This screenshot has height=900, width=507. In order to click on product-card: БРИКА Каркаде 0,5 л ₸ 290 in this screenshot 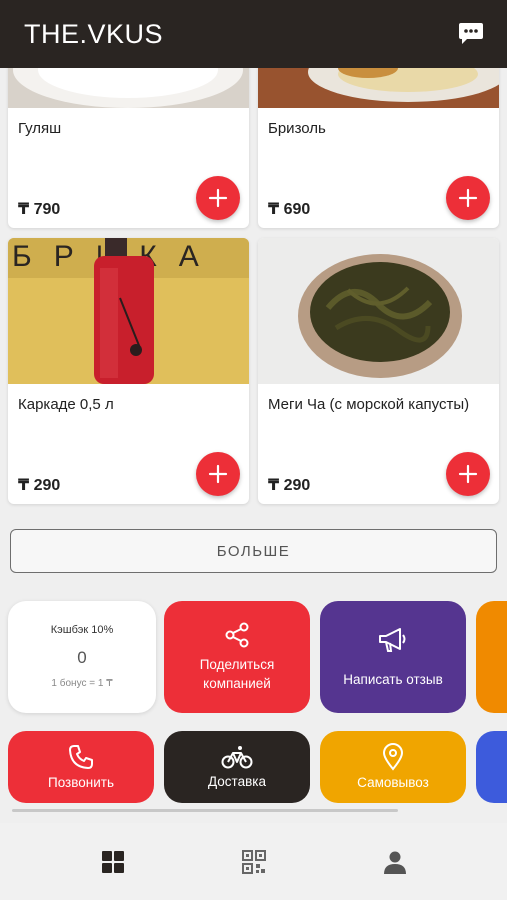, I will do `click(128, 371)`.